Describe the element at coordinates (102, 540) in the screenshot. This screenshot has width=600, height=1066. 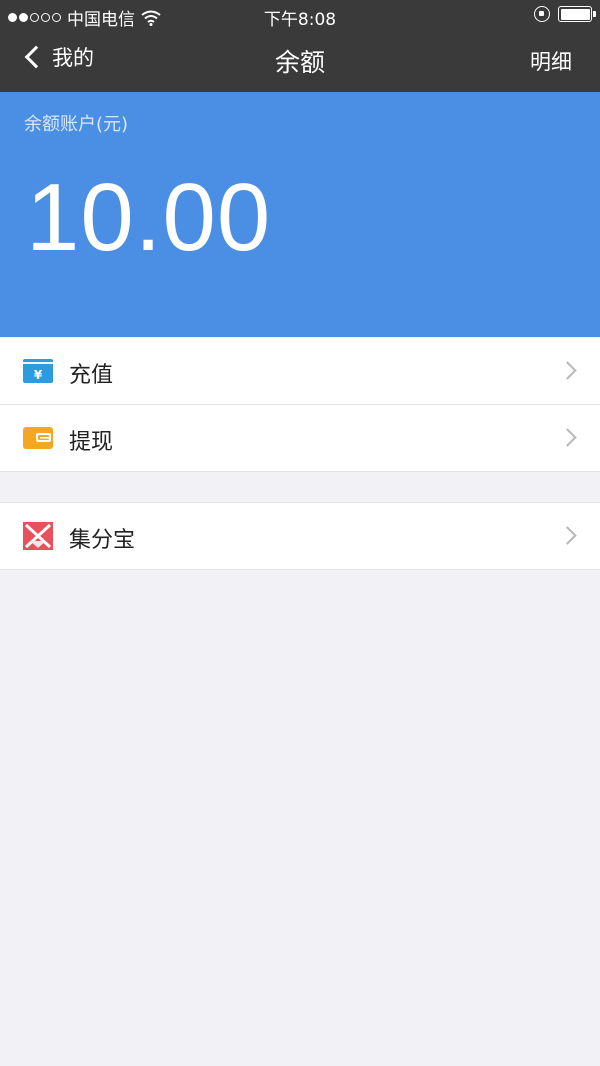
I see `points-label: 集分宝` at that location.